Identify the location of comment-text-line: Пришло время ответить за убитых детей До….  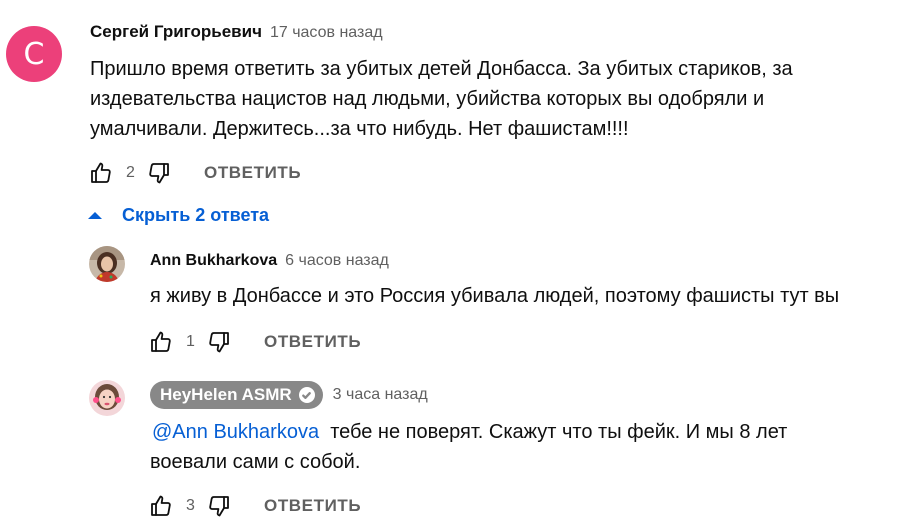
(441, 69).